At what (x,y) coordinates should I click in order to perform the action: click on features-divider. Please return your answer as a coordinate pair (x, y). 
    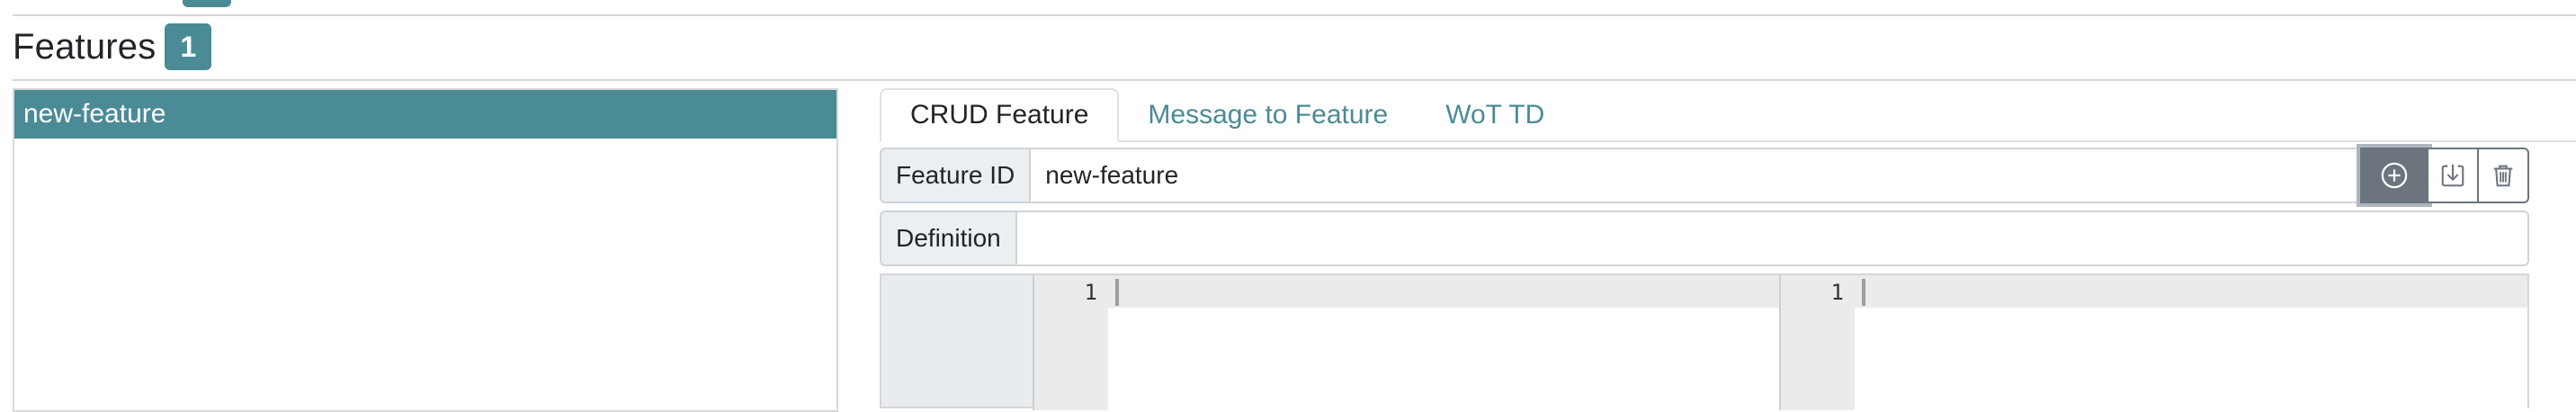
    Looking at the image, I should click on (1294, 80).